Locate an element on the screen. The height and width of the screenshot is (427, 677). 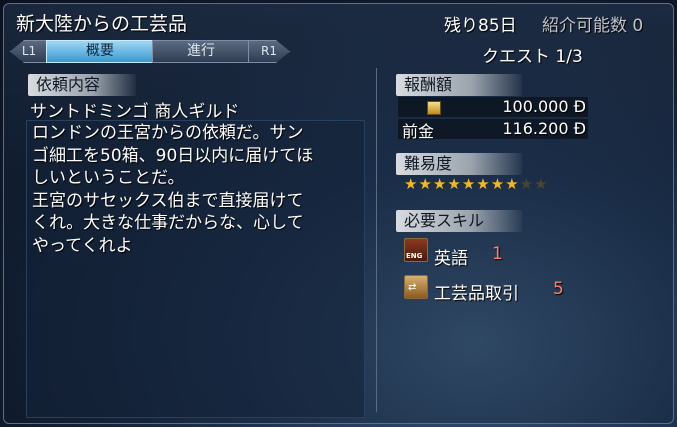
description-line: ゴ細工を50箱、90日以内に届けてほ is located at coordinates (173, 155).